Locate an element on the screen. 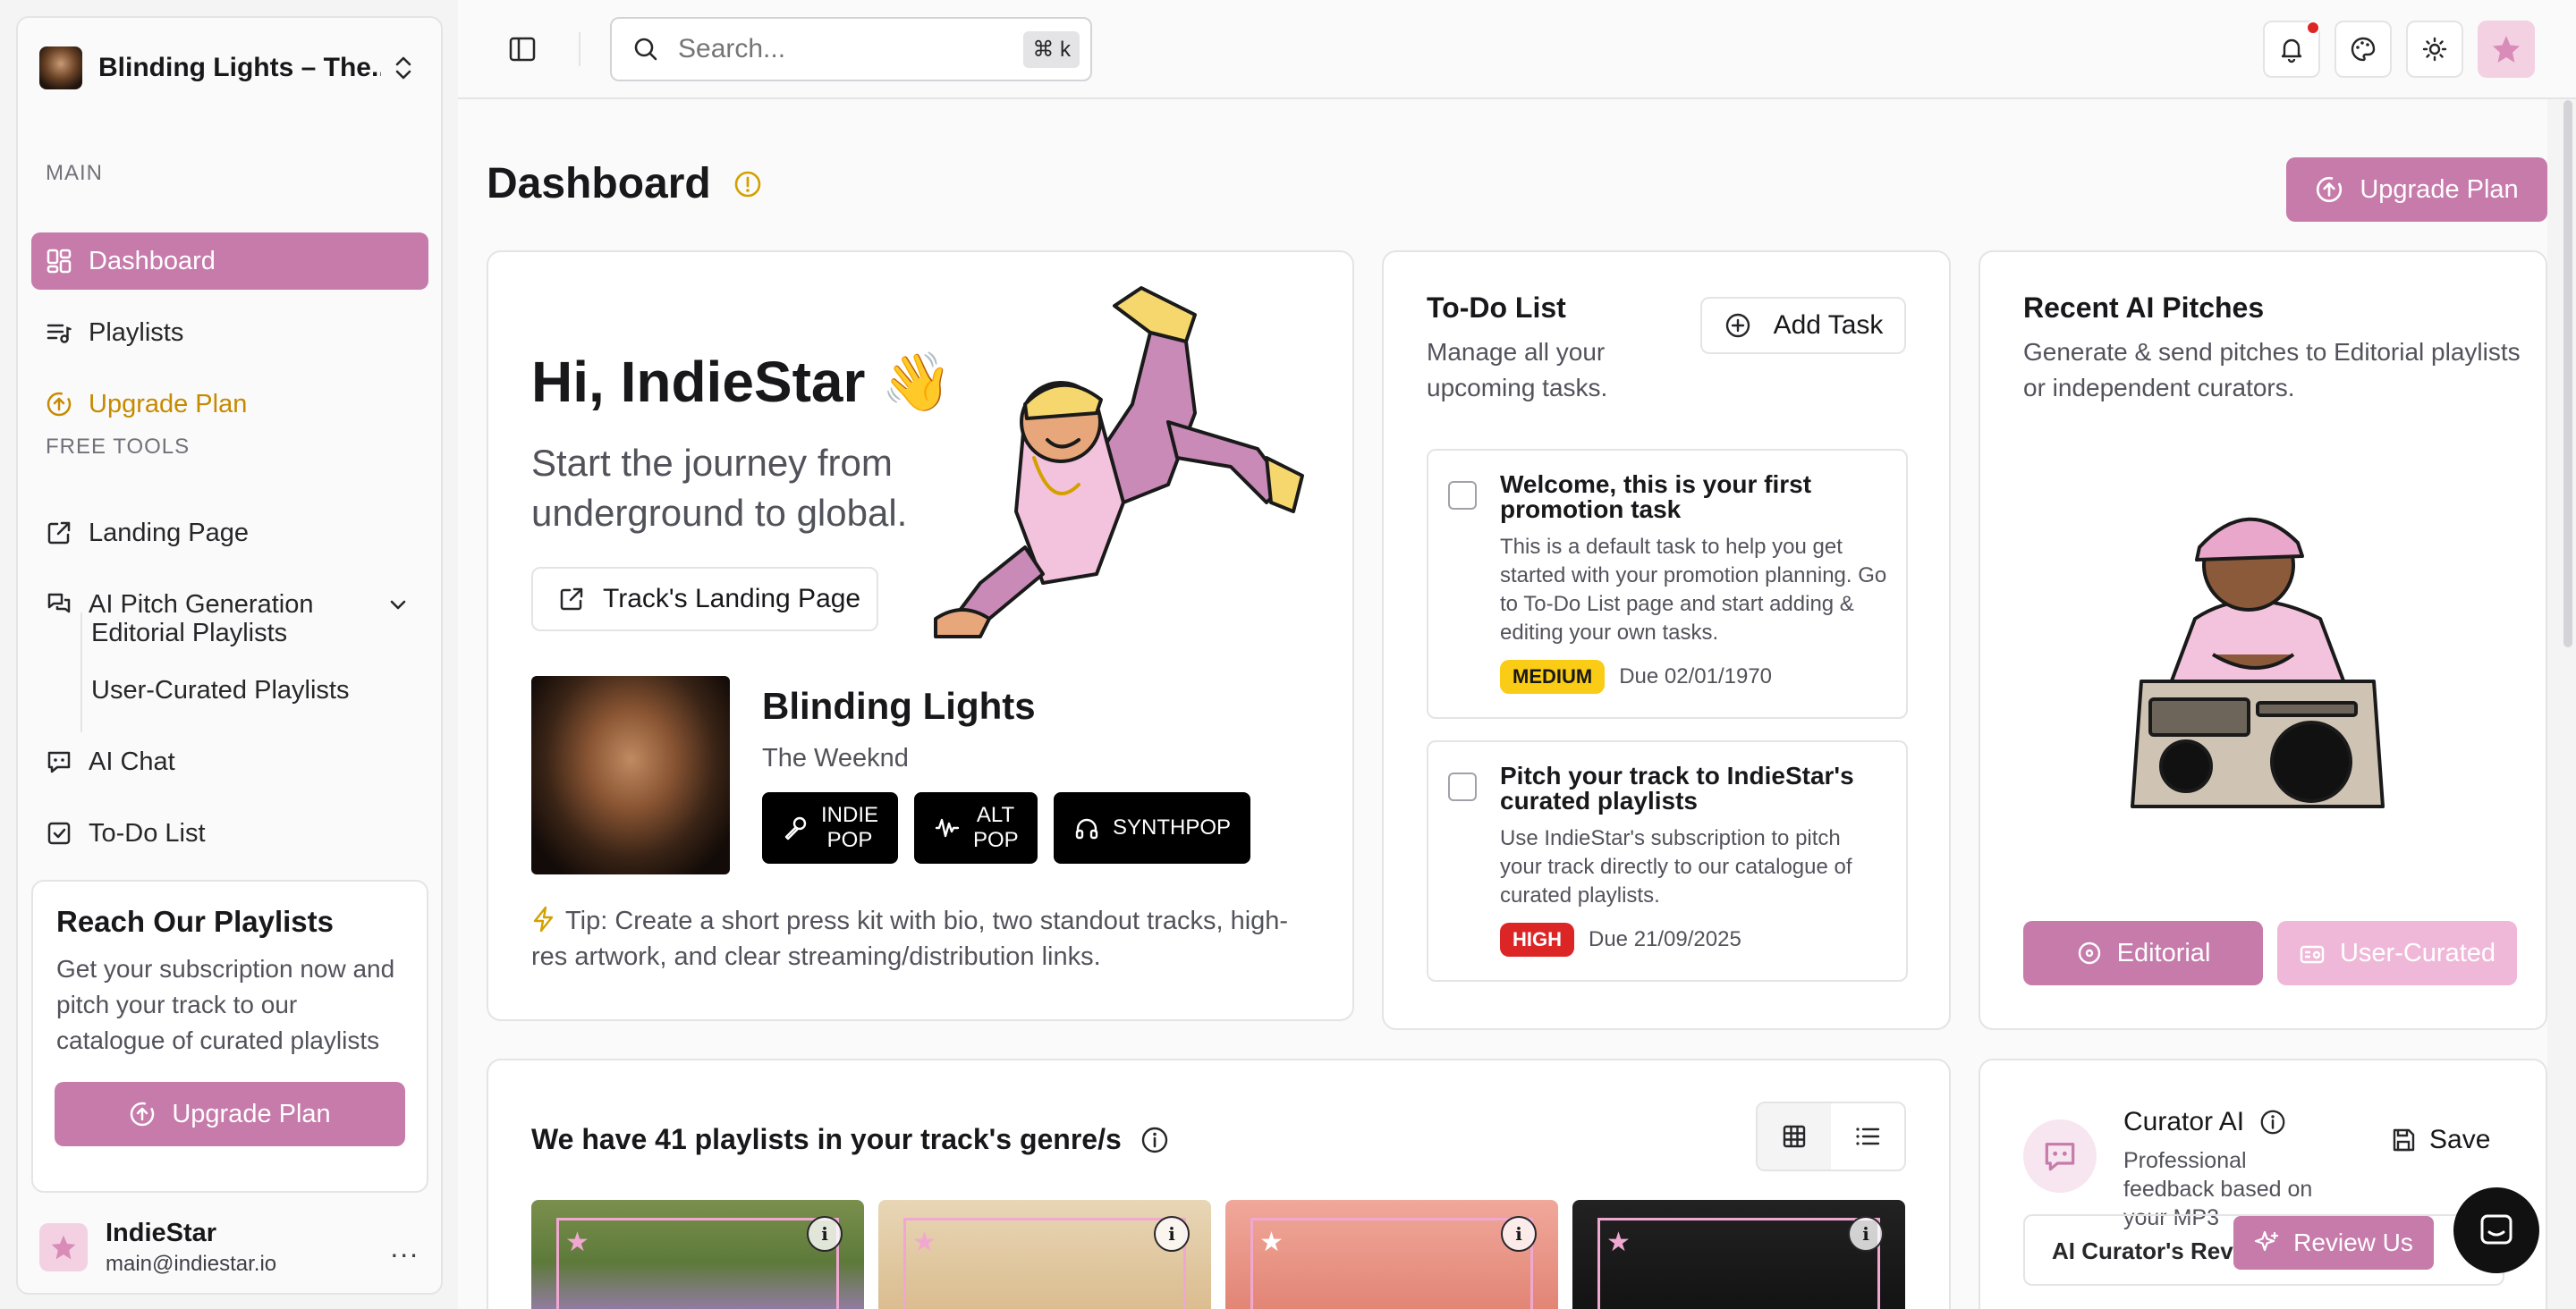  task-due-date: Due 02/01/1970 is located at coordinates (1696, 676).